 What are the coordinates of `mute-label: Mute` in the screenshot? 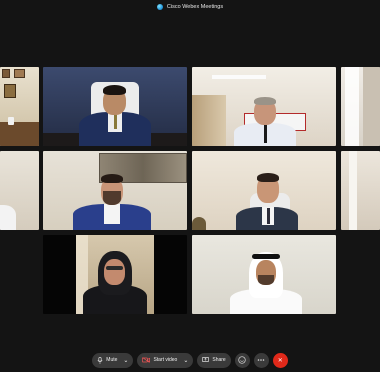 It's located at (112, 360).